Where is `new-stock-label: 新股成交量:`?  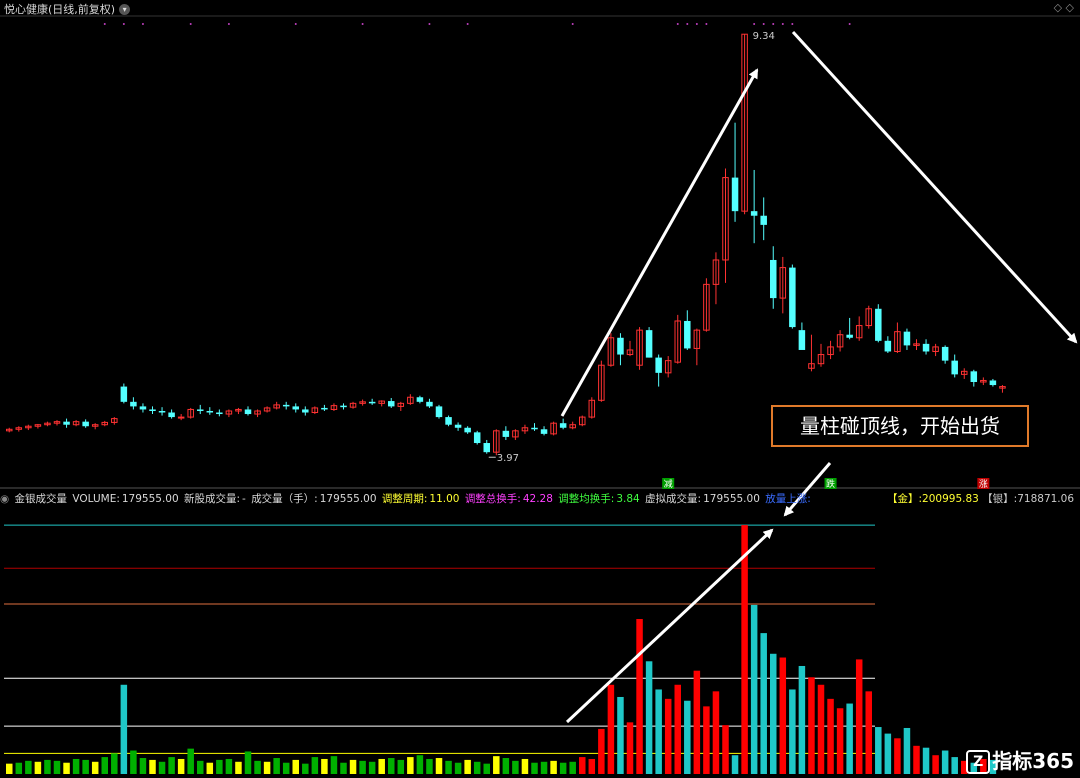 new-stock-label: 新股成交量: is located at coordinates (212, 499).